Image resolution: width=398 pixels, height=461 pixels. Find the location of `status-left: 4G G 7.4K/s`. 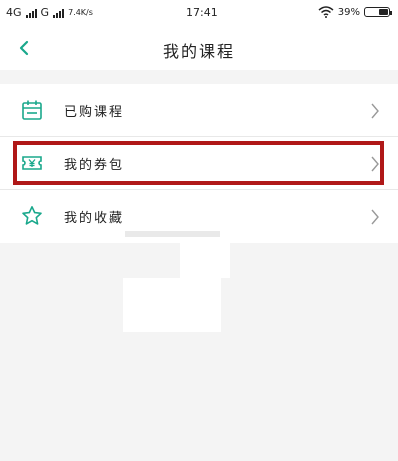

status-left: 4G G 7.4K/s is located at coordinates (49, 12).